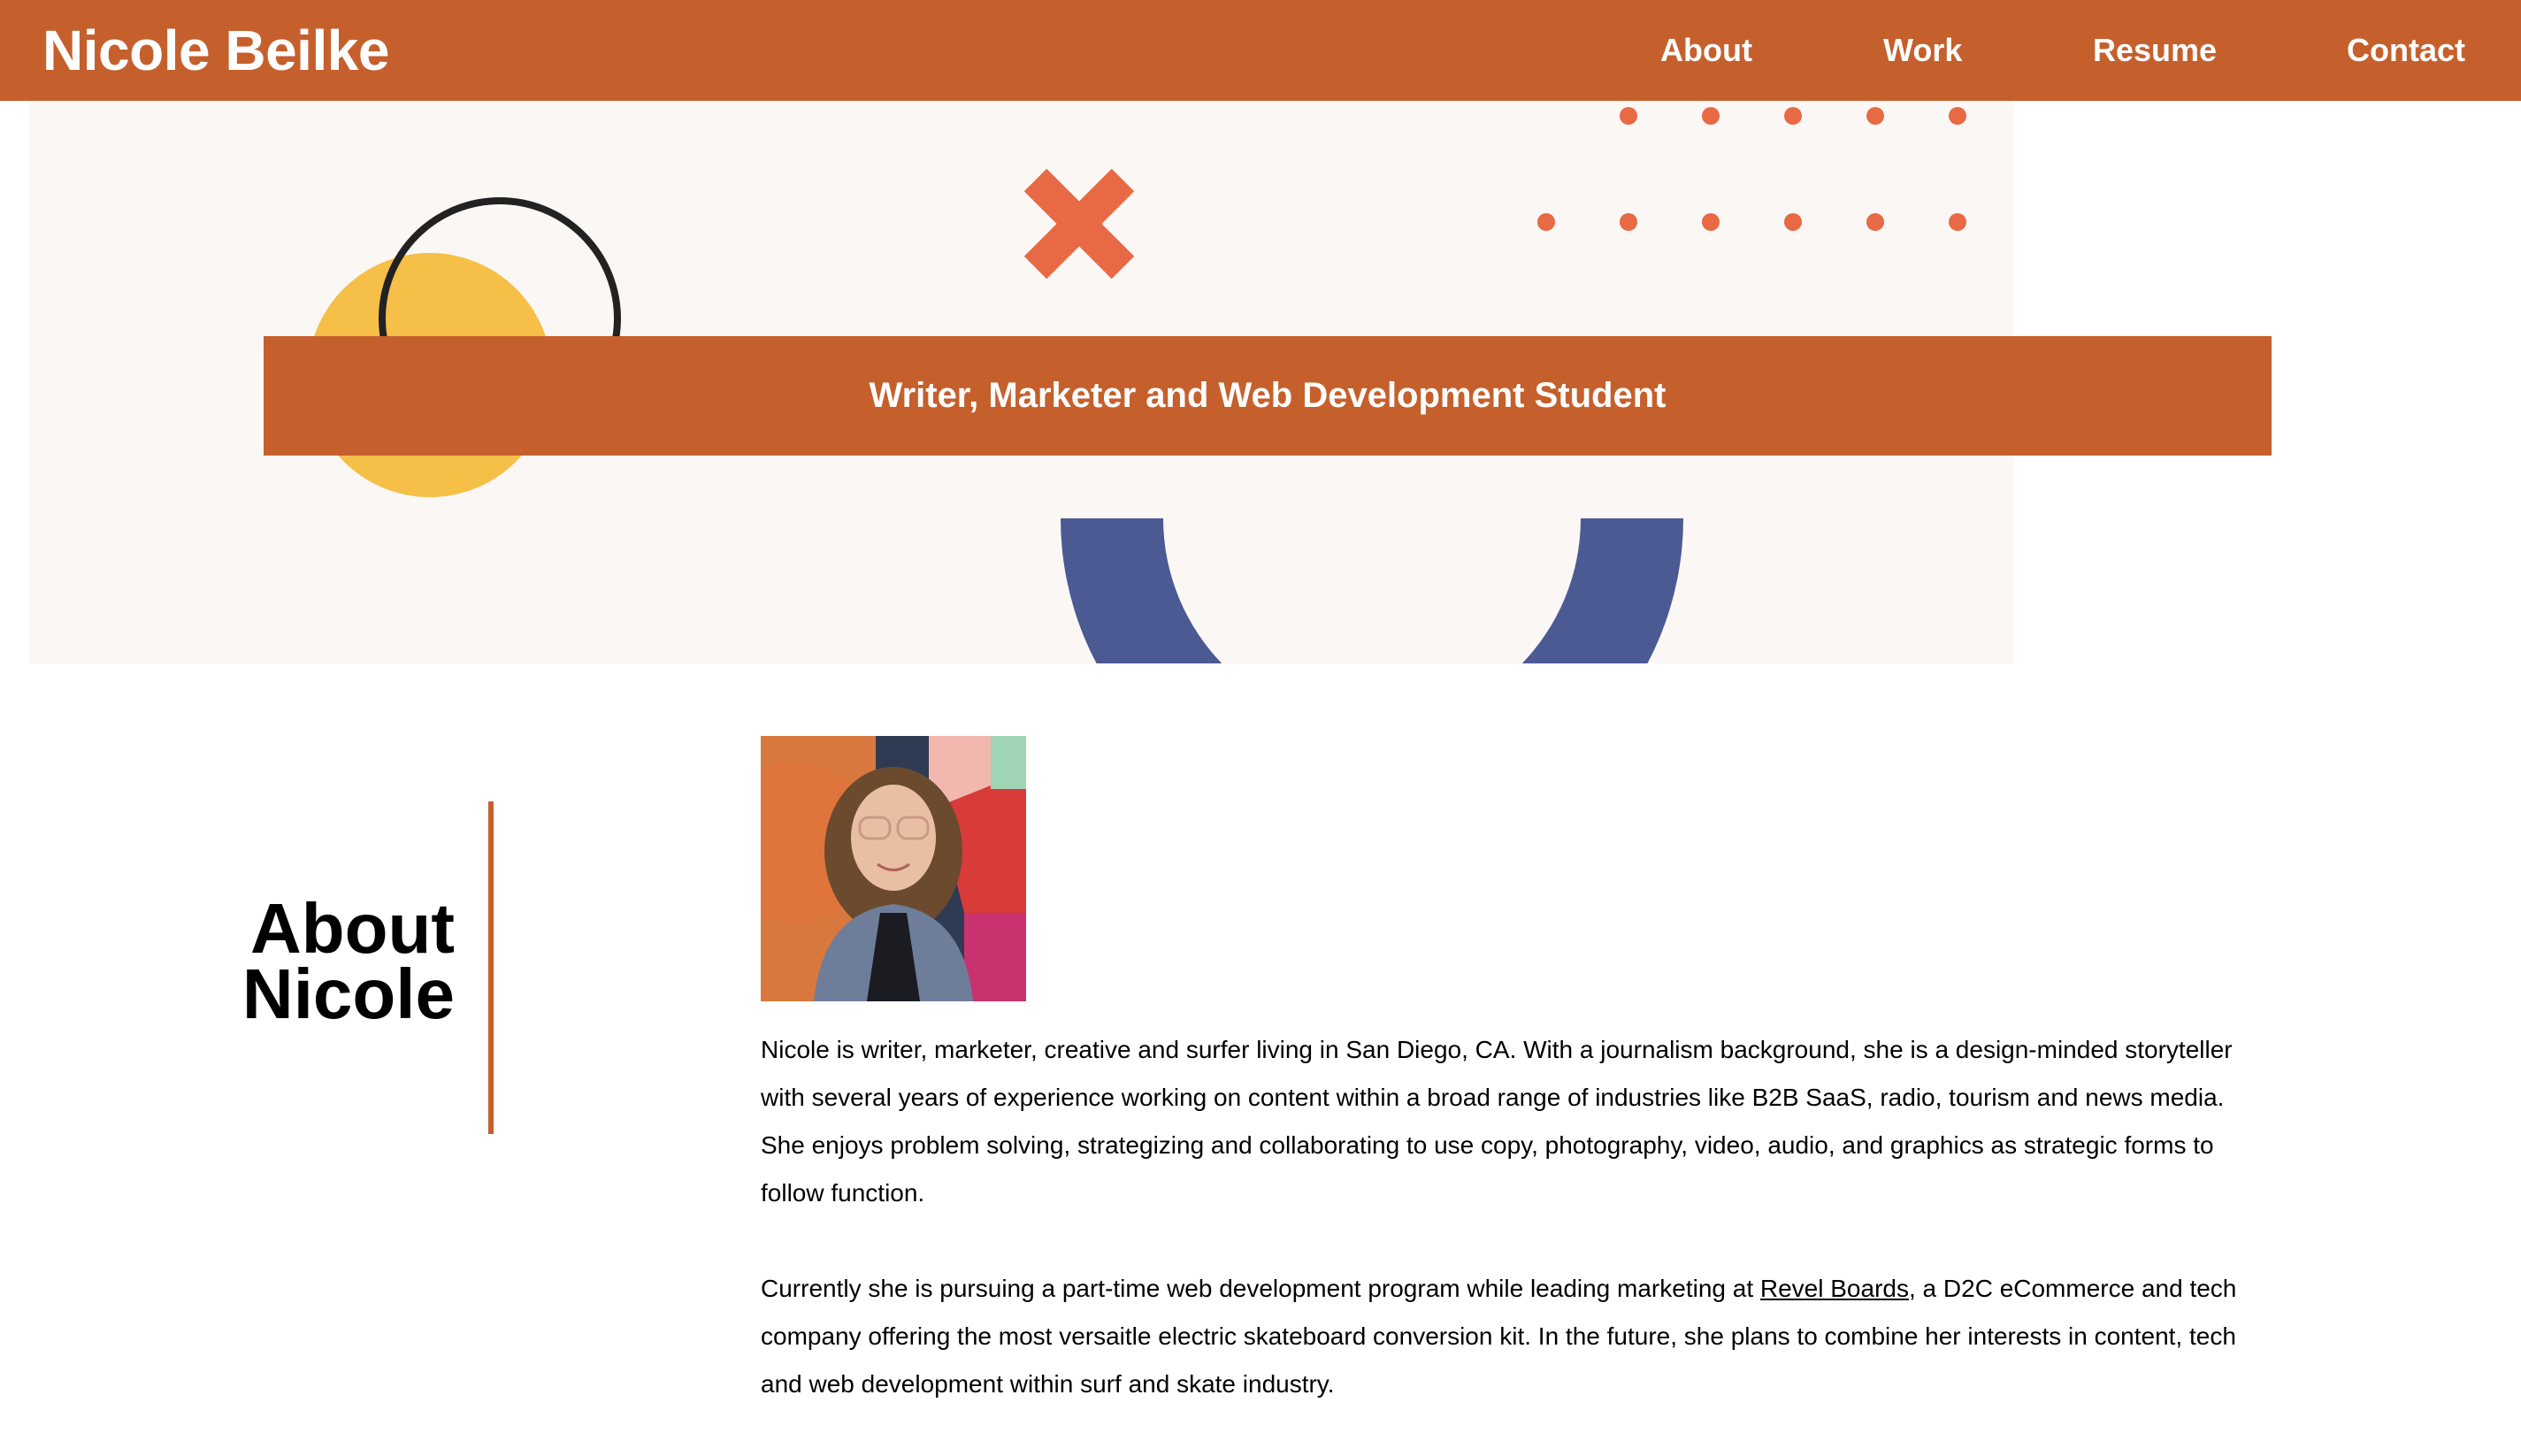 The image size is (2521, 1456). Describe the element at coordinates (1706, 50) in the screenshot. I see `nav-link-about: About` at that location.